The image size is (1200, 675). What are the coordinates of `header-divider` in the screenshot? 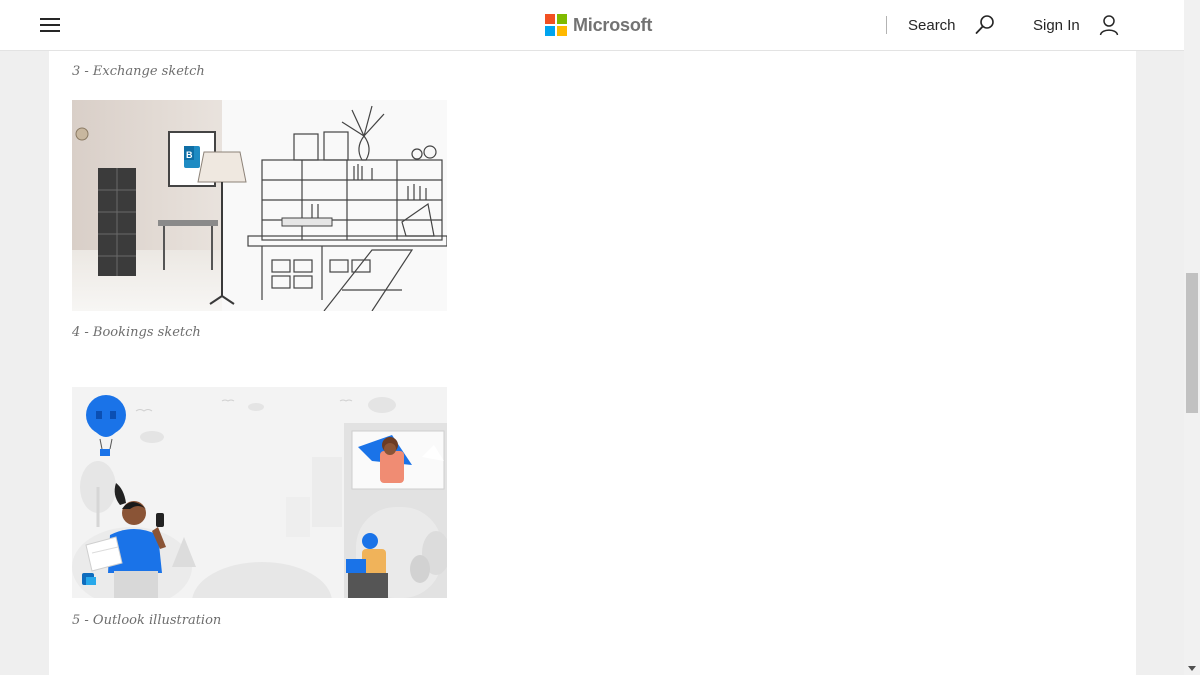 It's located at (886, 25).